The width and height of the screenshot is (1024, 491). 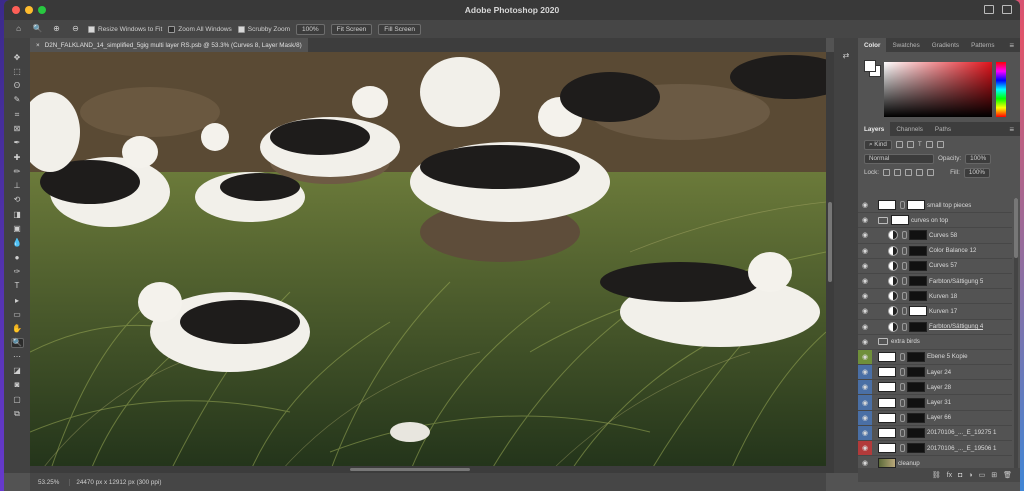 What do you see at coordinates (935, 357) in the screenshot?
I see `layer-row: ◉ Ebene 5 Kopie` at bounding box center [935, 357].